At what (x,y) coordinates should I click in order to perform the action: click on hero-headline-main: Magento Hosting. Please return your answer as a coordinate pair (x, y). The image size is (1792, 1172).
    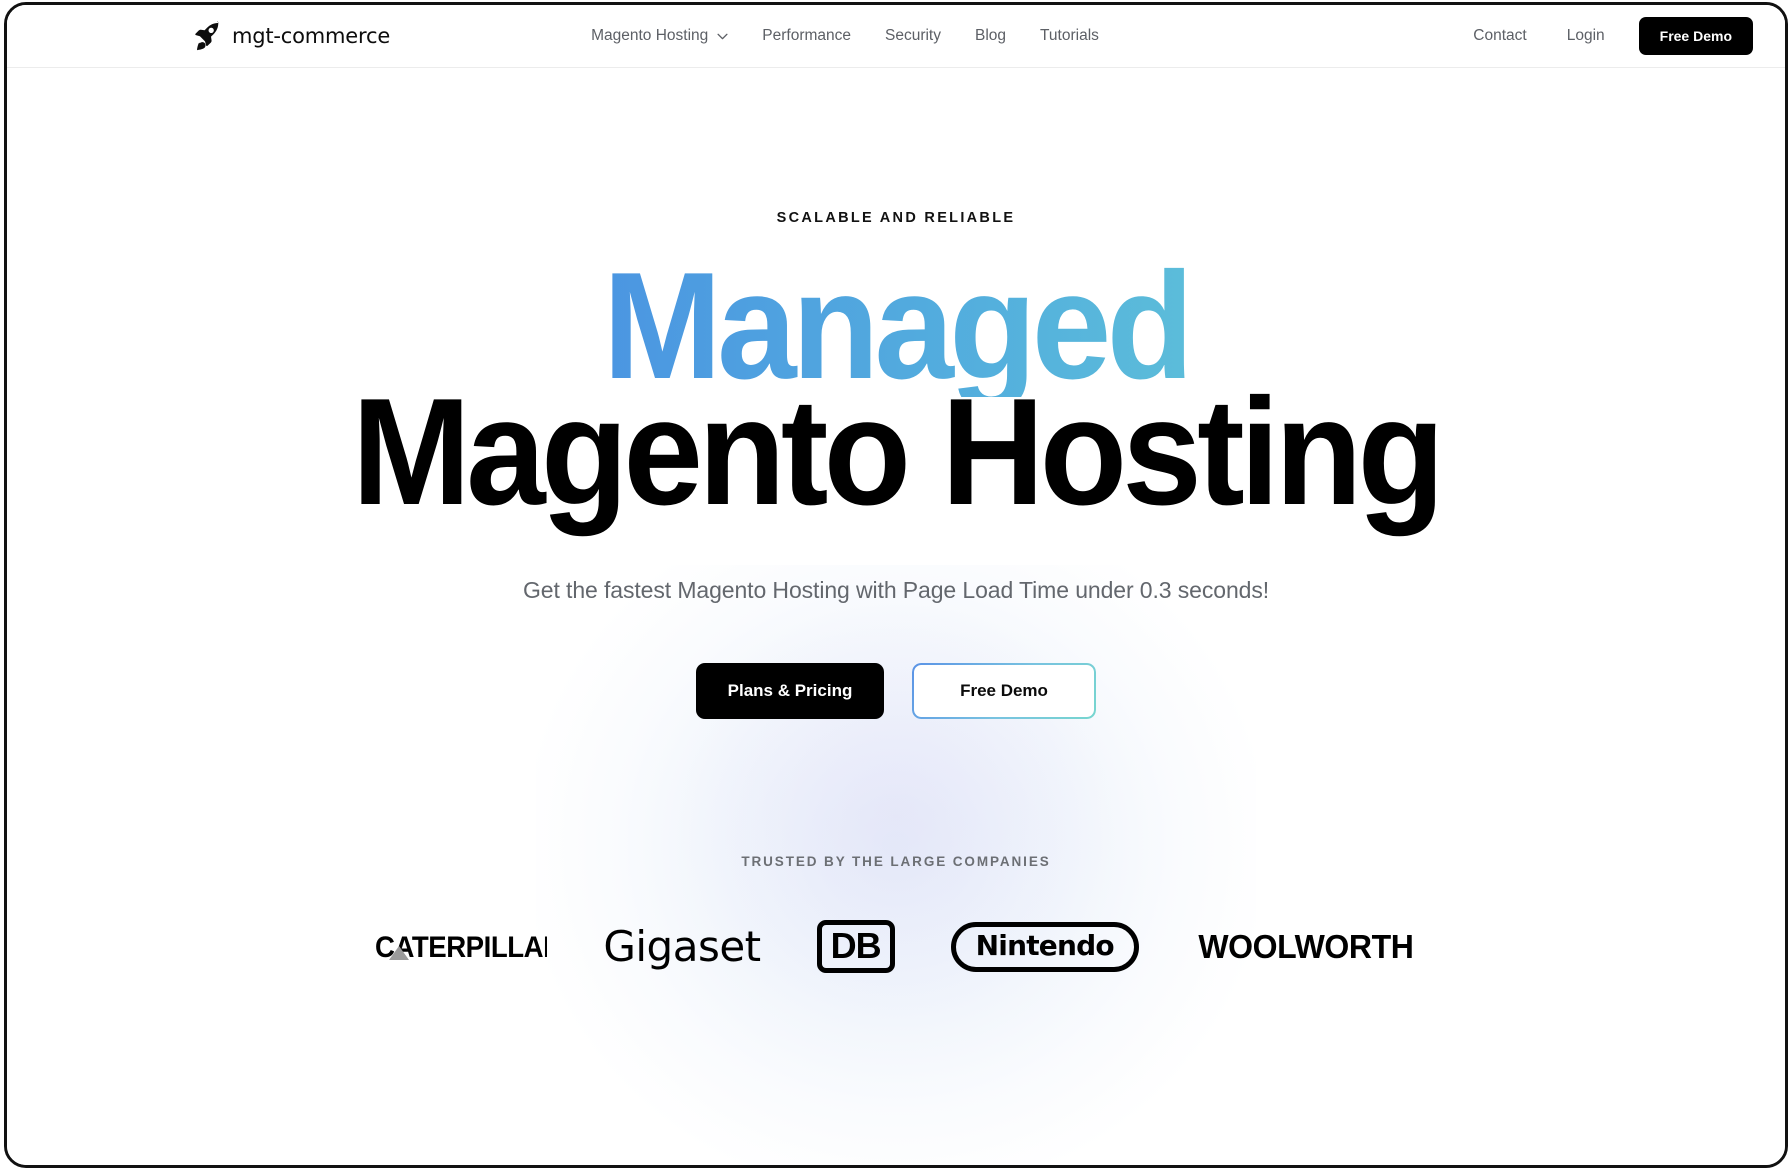
    Looking at the image, I should click on (898, 451).